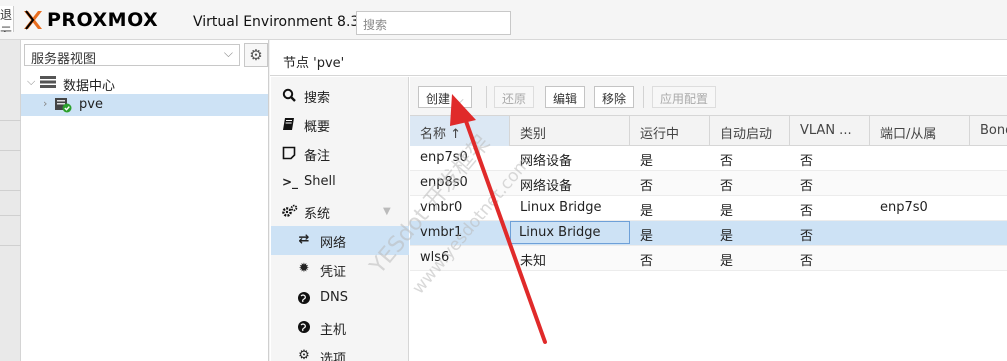 The width and height of the screenshot is (1007, 361). What do you see at coordinates (103, 20) in the screenshot?
I see `brand-name: PROXMOX` at bounding box center [103, 20].